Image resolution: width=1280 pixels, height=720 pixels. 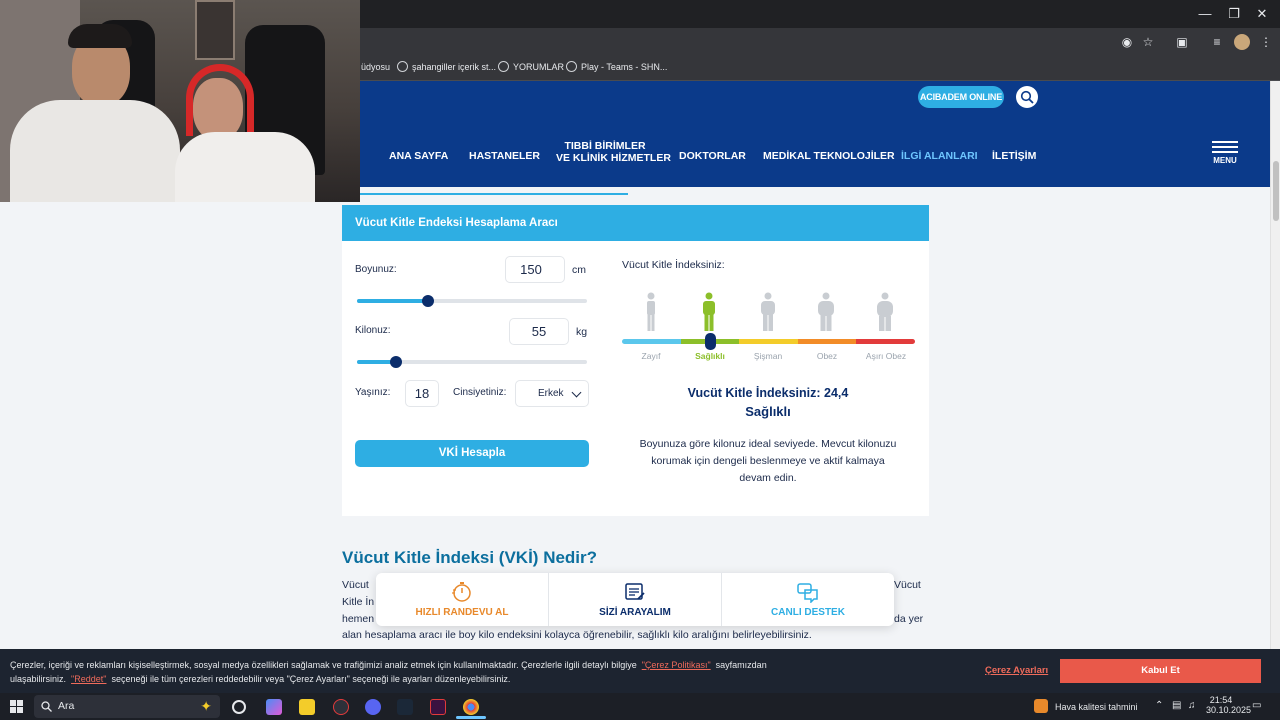 I want to click on extensions-icon: ▣, so click(x=1182, y=42).